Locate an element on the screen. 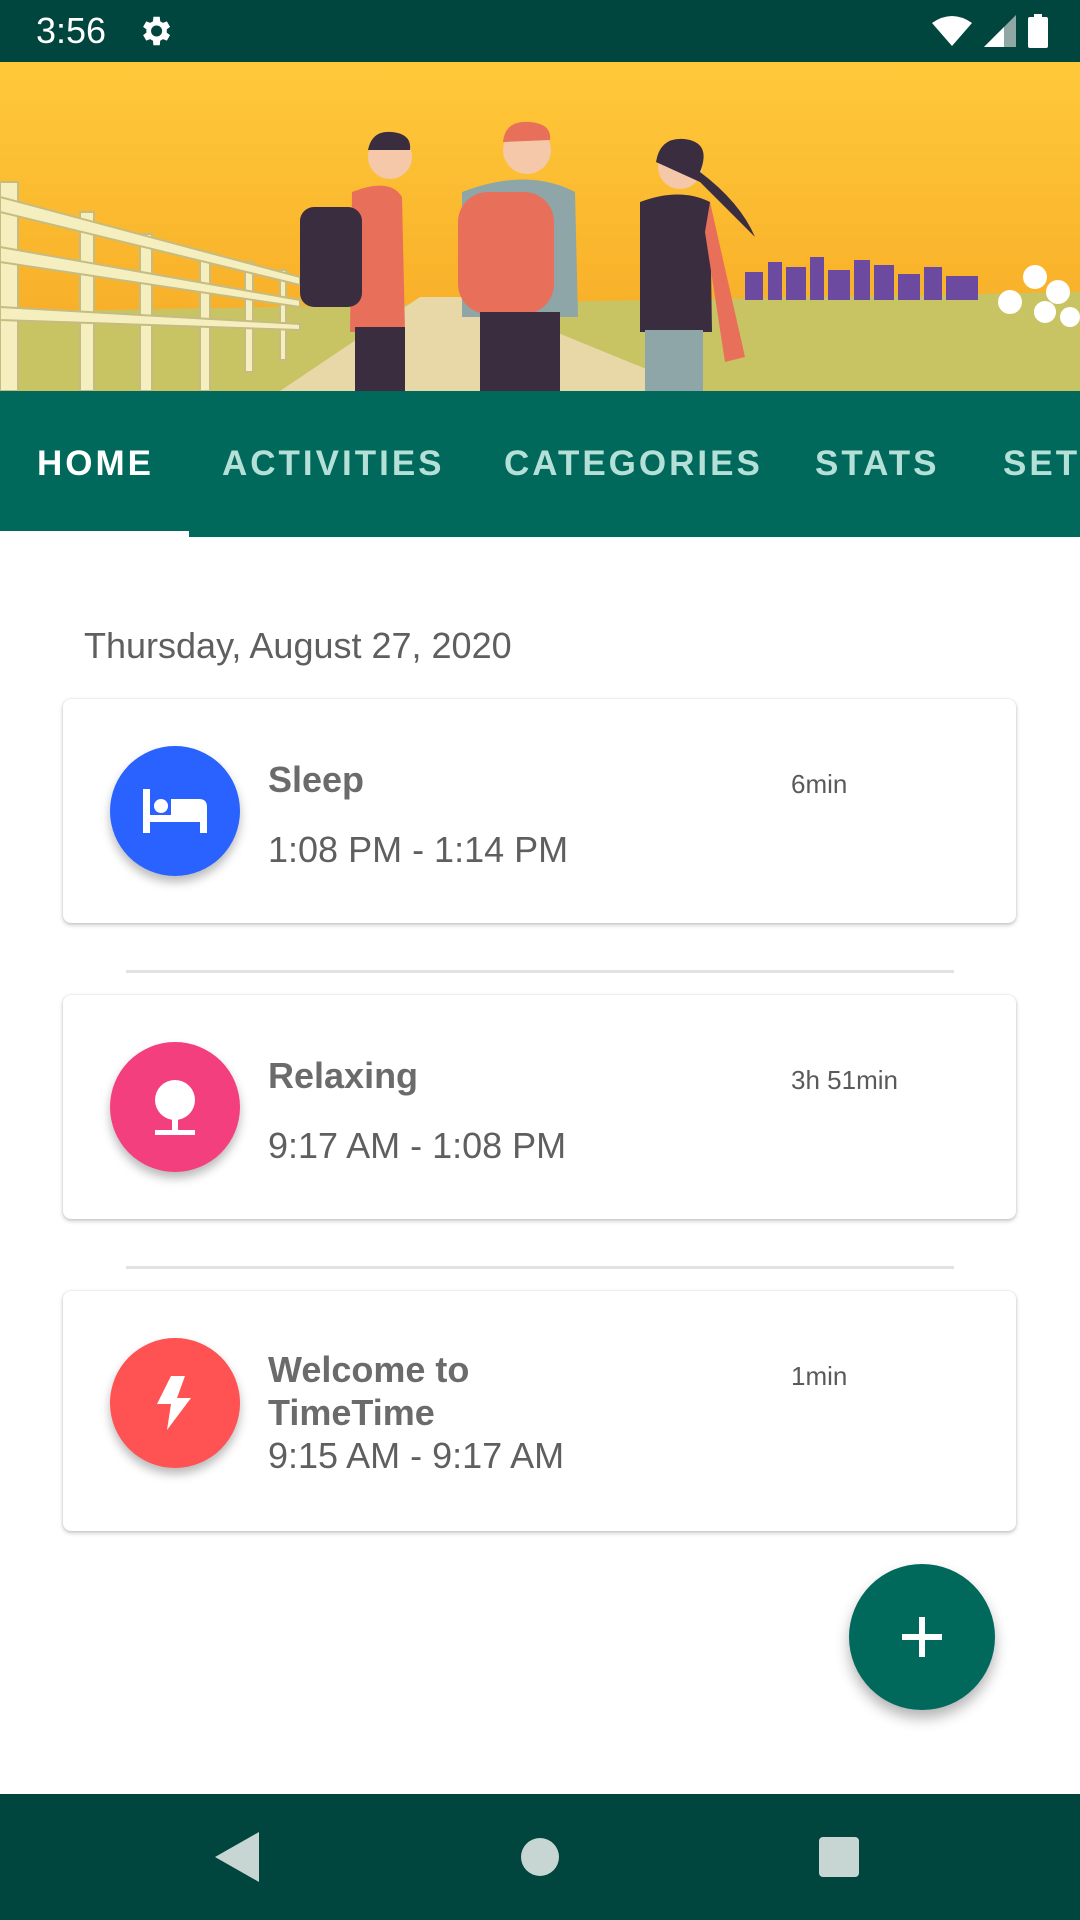 The height and width of the screenshot is (1920, 1080). system-nav-bar is located at coordinates (540, 1857).